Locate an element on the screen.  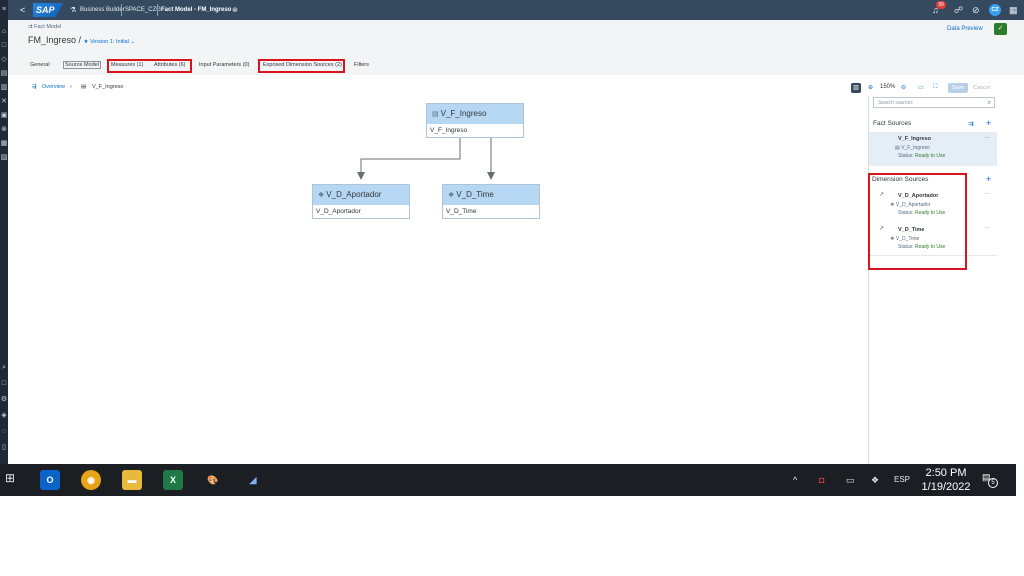
association-connectors is located at coordinates (426, 159).